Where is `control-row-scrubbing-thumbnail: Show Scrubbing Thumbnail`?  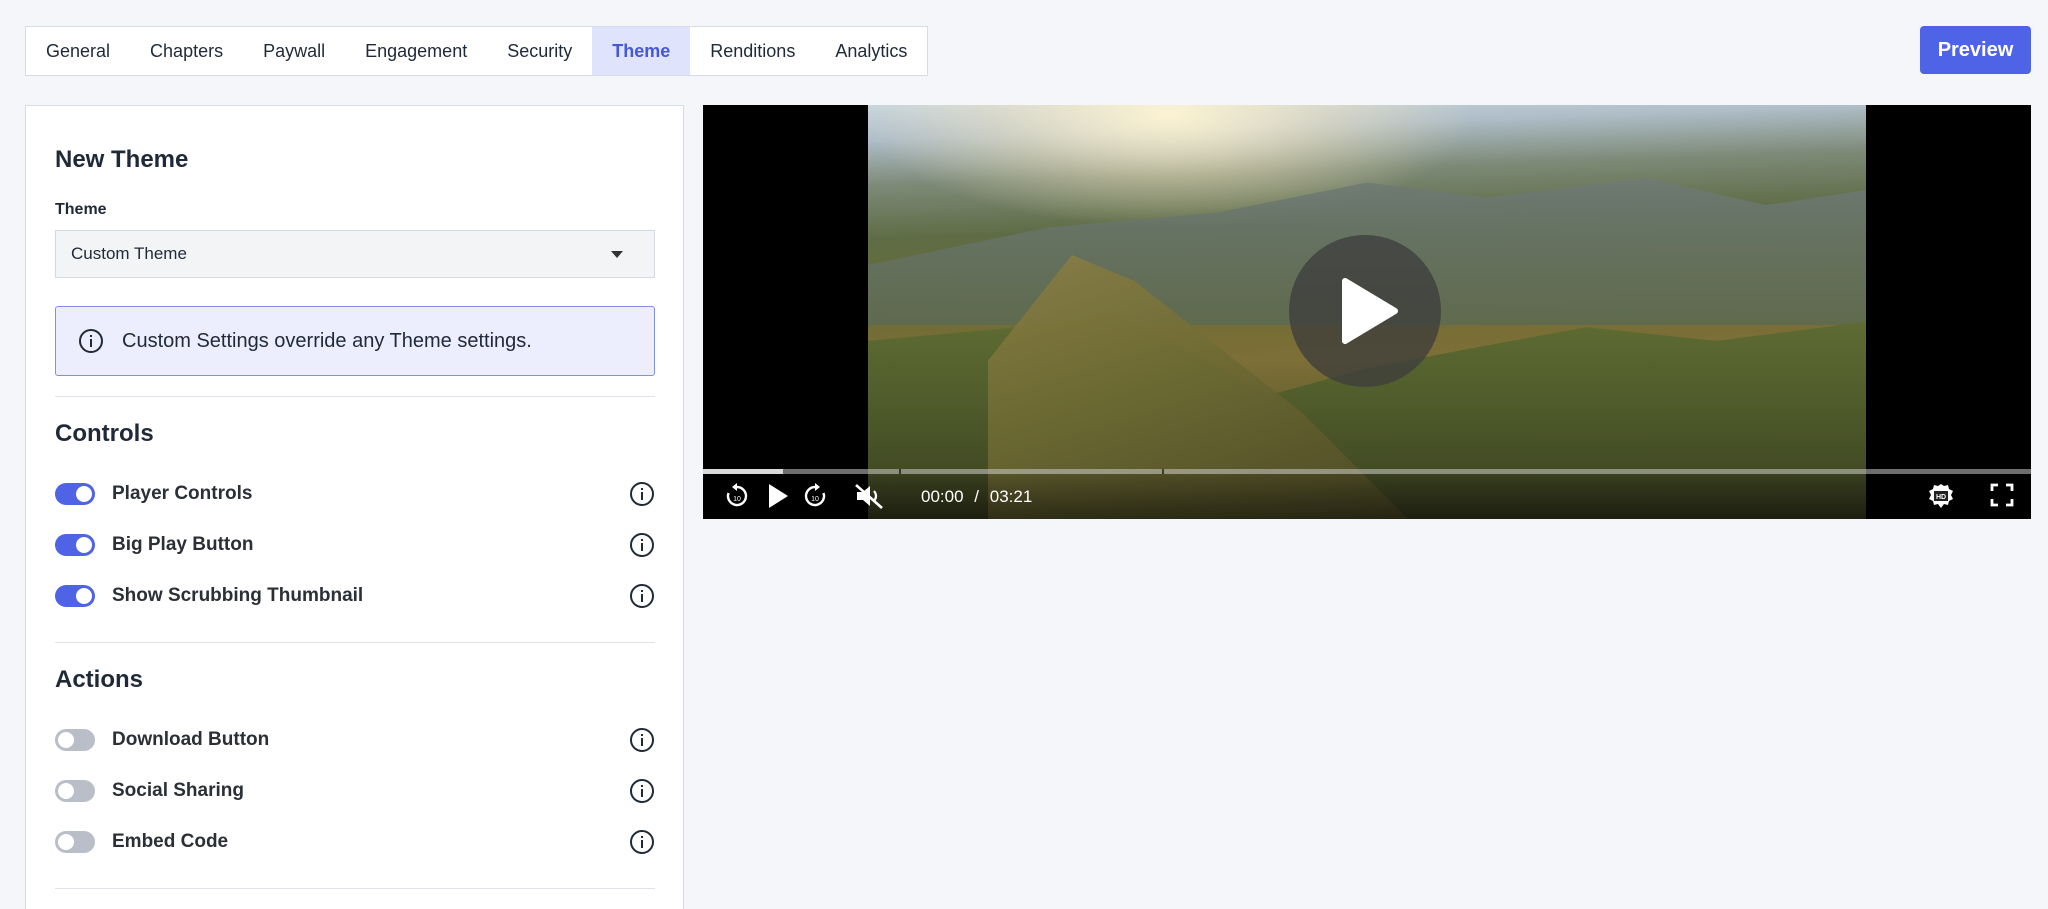
control-row-scrubbing-thumbnail: Show Scrubbing Thumbnail is located at coordinates (355, 596).